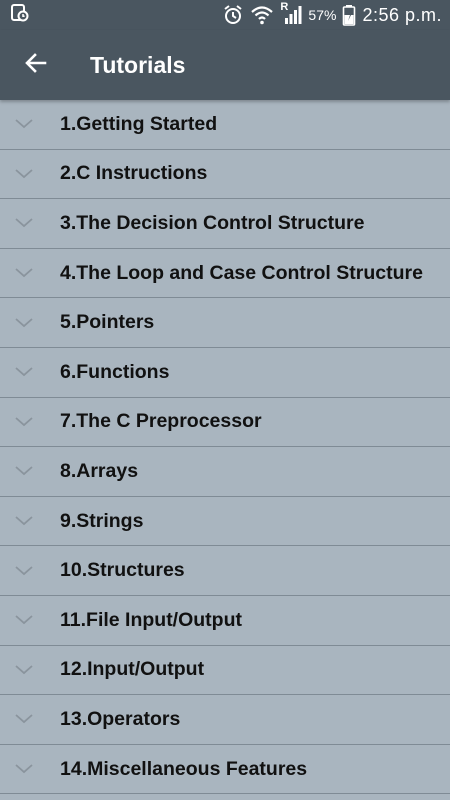 The width and height of the screenshot is (450, 800). I want to click on alarm-icon, so click(233, 15).